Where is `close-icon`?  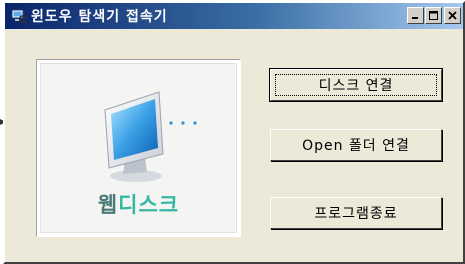
close-icon is located at coordinates (452, 15).